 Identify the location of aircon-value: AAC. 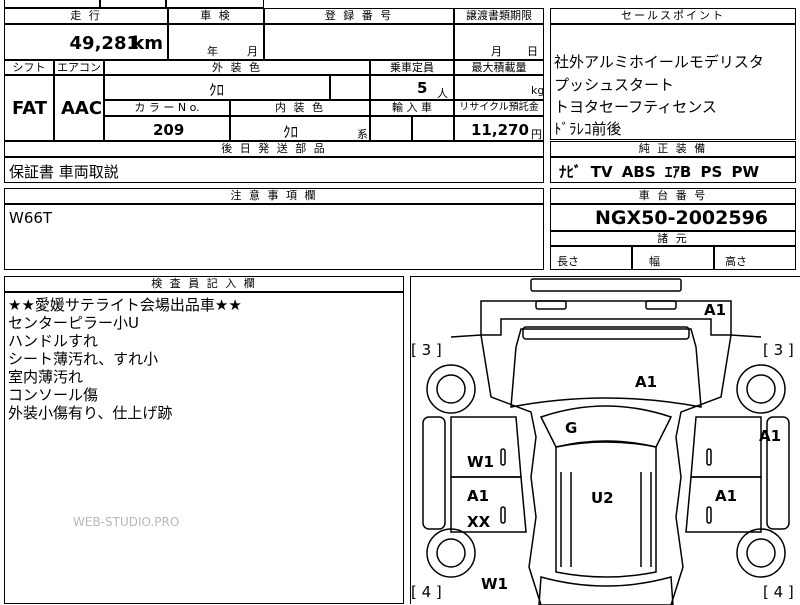
(82, 108).